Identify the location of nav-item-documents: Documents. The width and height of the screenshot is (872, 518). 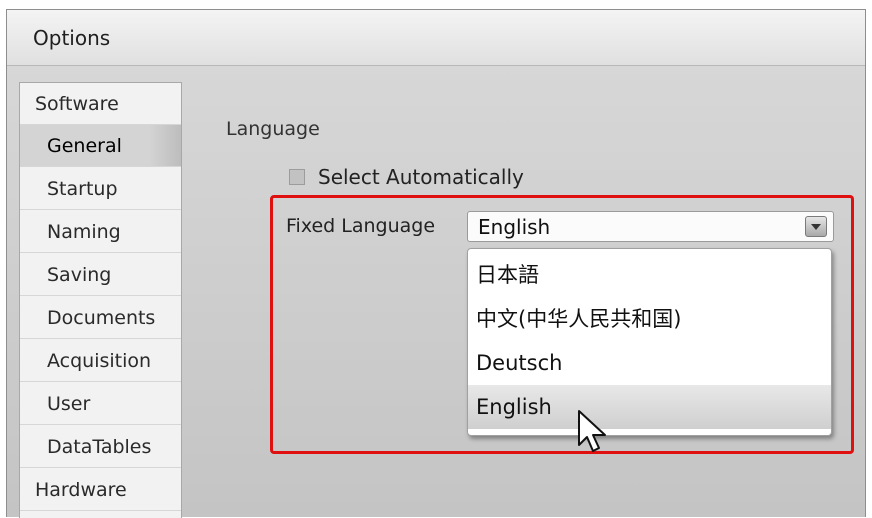
(100, 318).